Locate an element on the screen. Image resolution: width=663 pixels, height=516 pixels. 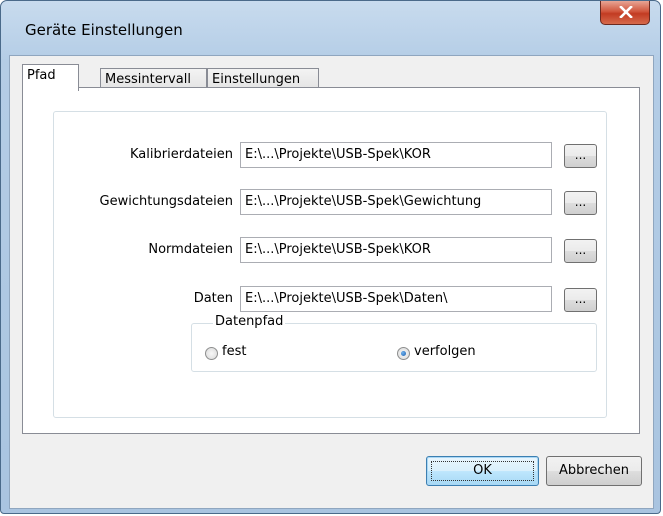
datenpfad-group is located at coordinates (394, 347).